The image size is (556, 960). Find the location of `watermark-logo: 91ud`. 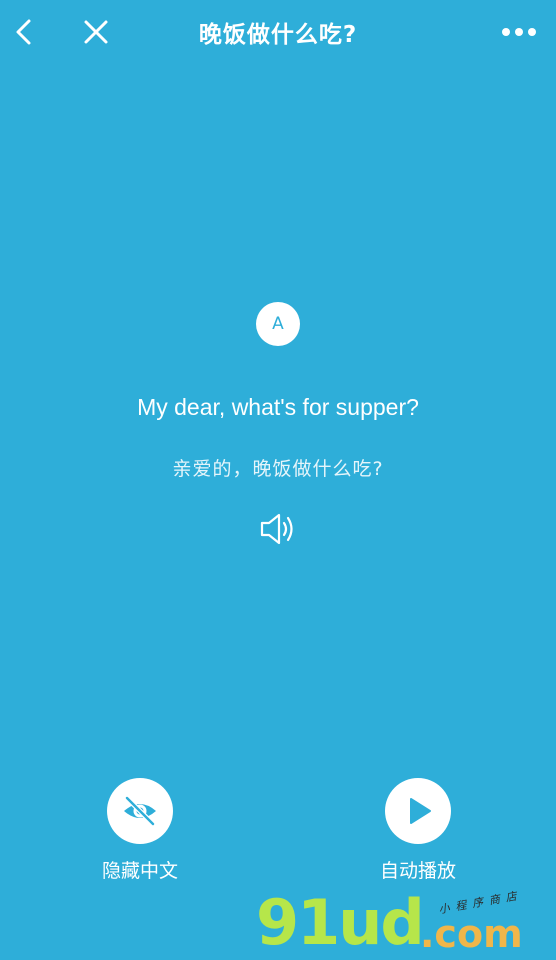

watermark-logo: 91ud is located at coordinates (340, 922).